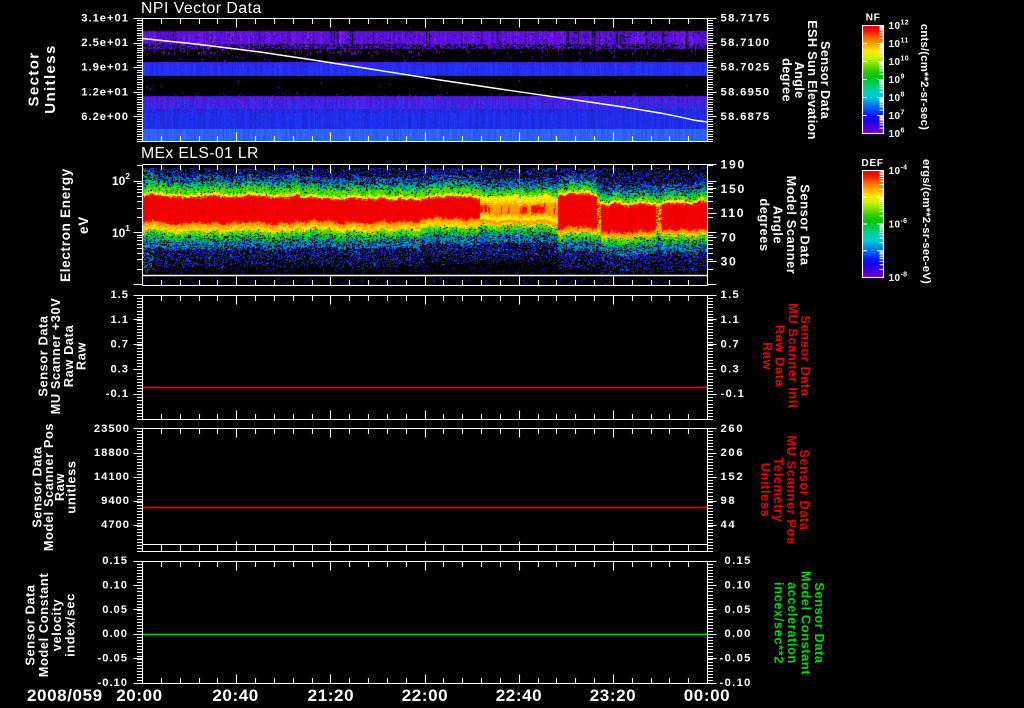 The width and height of the screenshot is (1024, 708). I want to click on svg-text: NF, so click(873, 18).